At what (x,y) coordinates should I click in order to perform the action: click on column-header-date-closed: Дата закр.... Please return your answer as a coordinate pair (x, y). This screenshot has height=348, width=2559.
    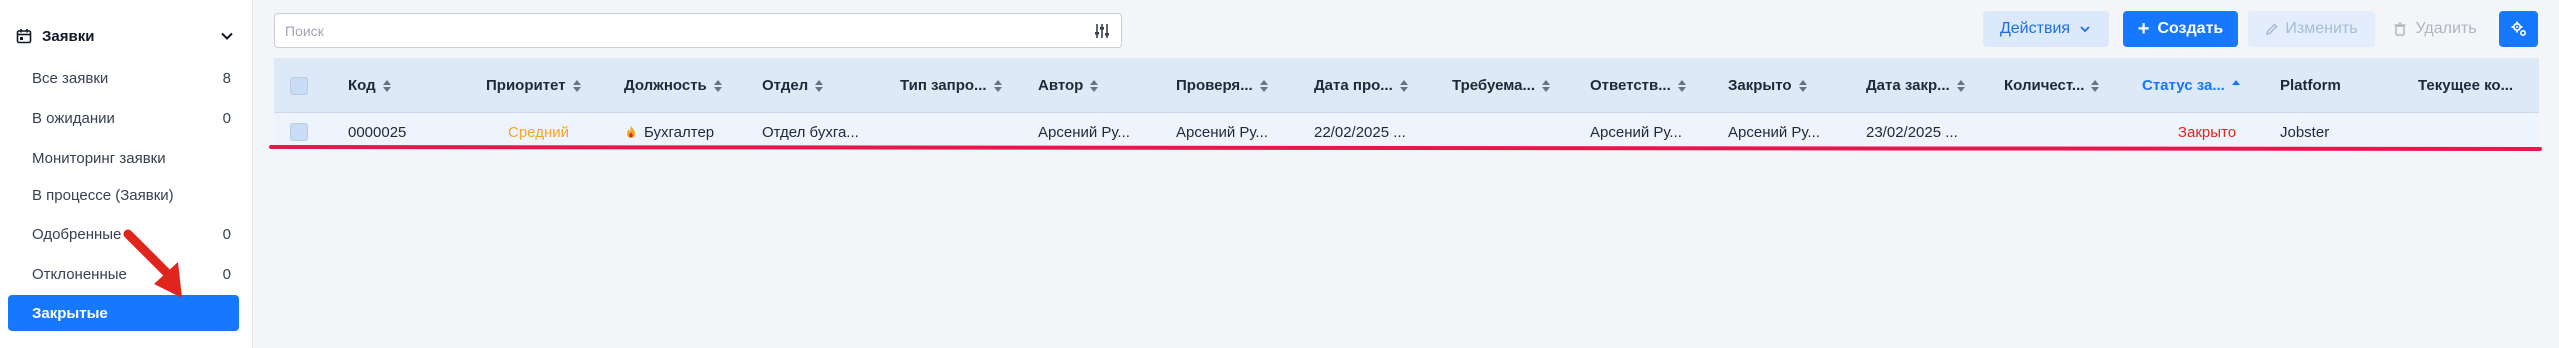
    Looking at the image, I should click on (1915, 85).